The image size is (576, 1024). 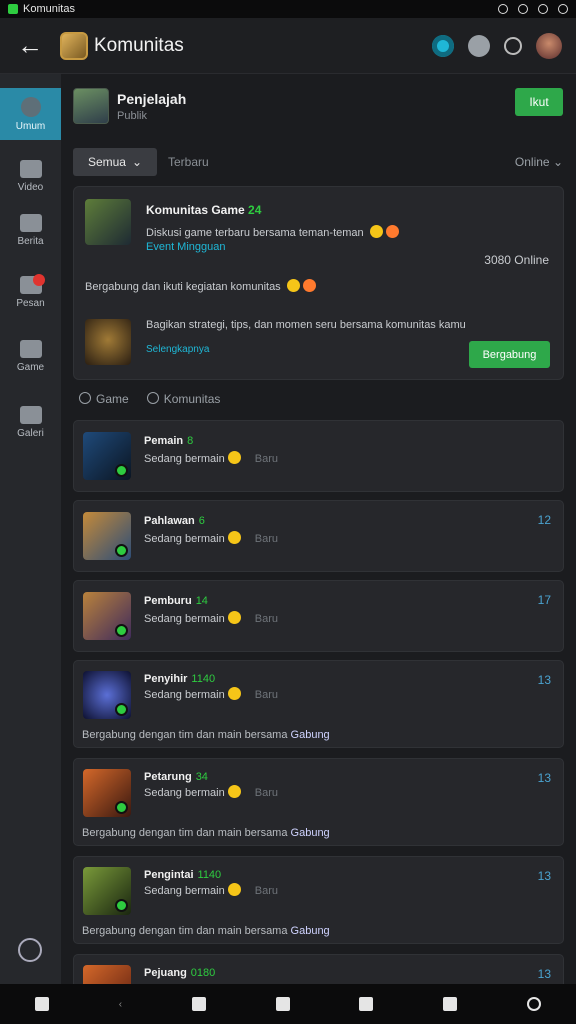 What do you see at coordinates (177, 349) in the screenshot?
I see `featured-more-link: Selengkapnya` at bounding box center [177, 349].